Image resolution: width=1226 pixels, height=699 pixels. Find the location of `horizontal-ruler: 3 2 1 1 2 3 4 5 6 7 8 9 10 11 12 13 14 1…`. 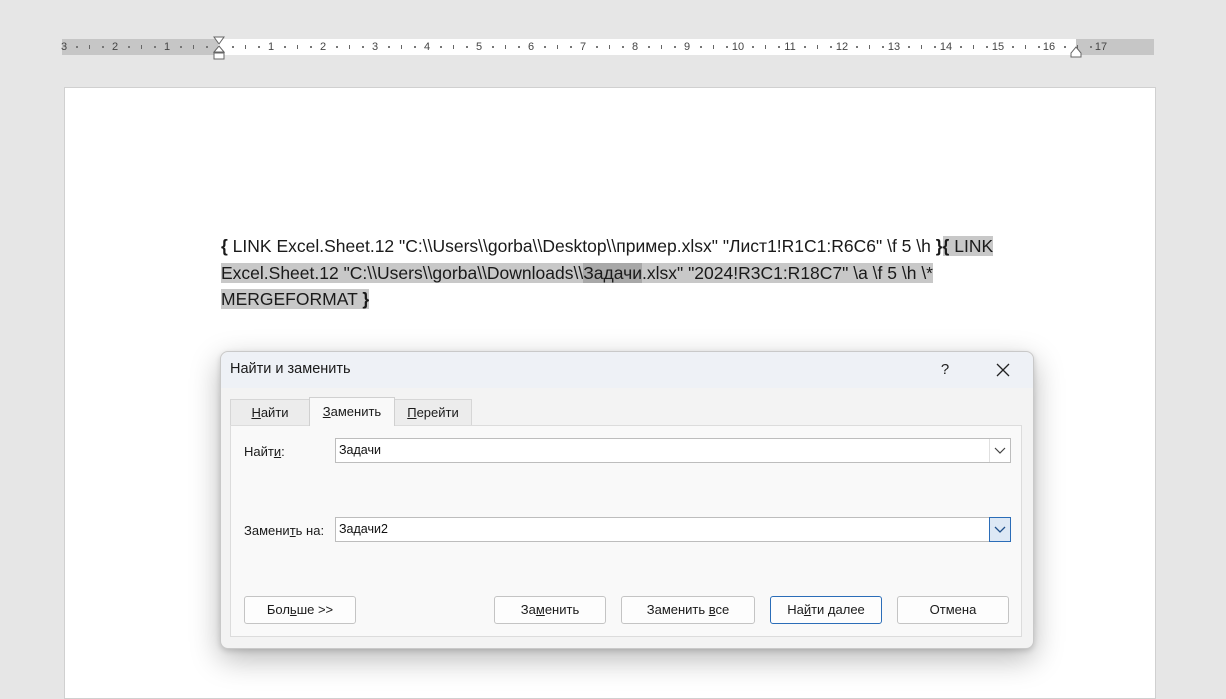

horizontal-ruler: 3 2 1 1 2 3 4 5 6 7 8 9 10 11 12 13 14 1… is located at coordinates (607, 48).